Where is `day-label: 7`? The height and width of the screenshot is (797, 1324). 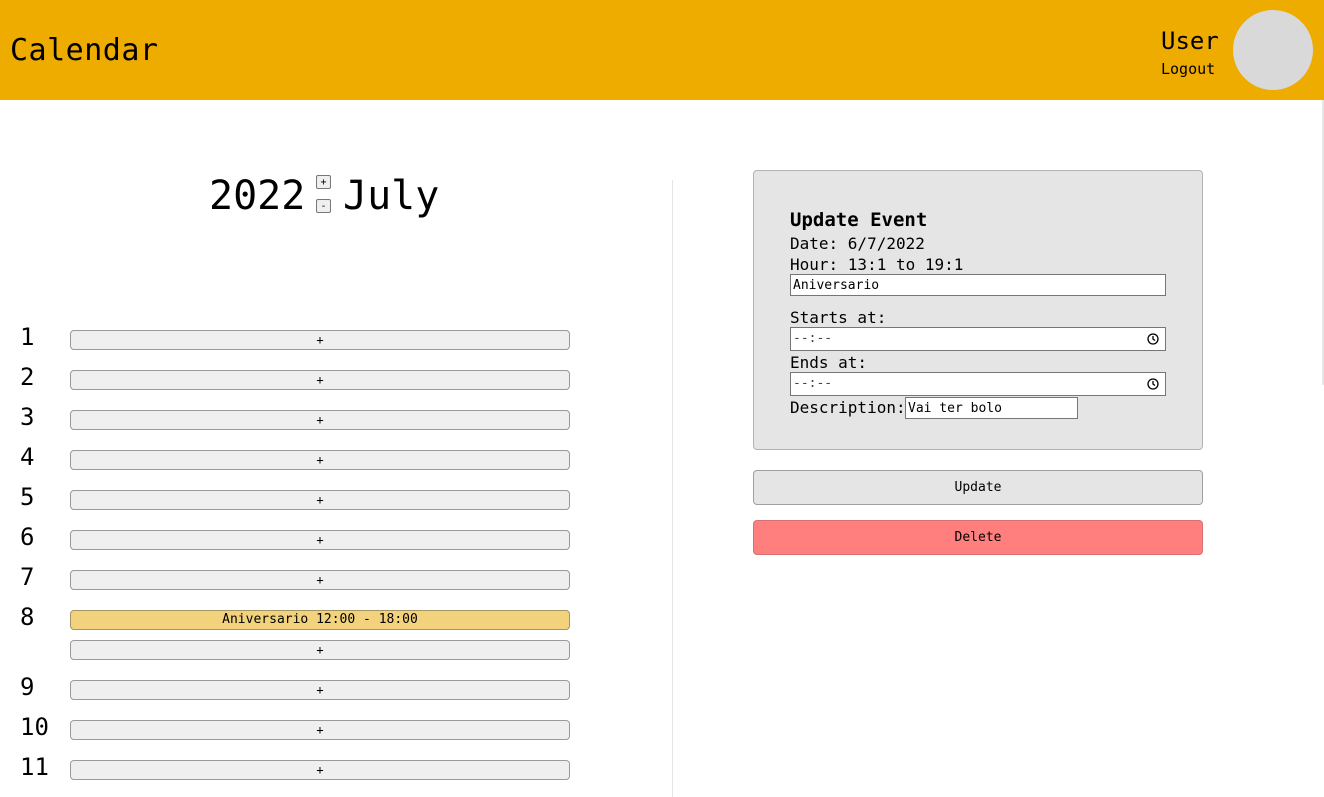
day-label: 7 is located at coordinates (27, 577).